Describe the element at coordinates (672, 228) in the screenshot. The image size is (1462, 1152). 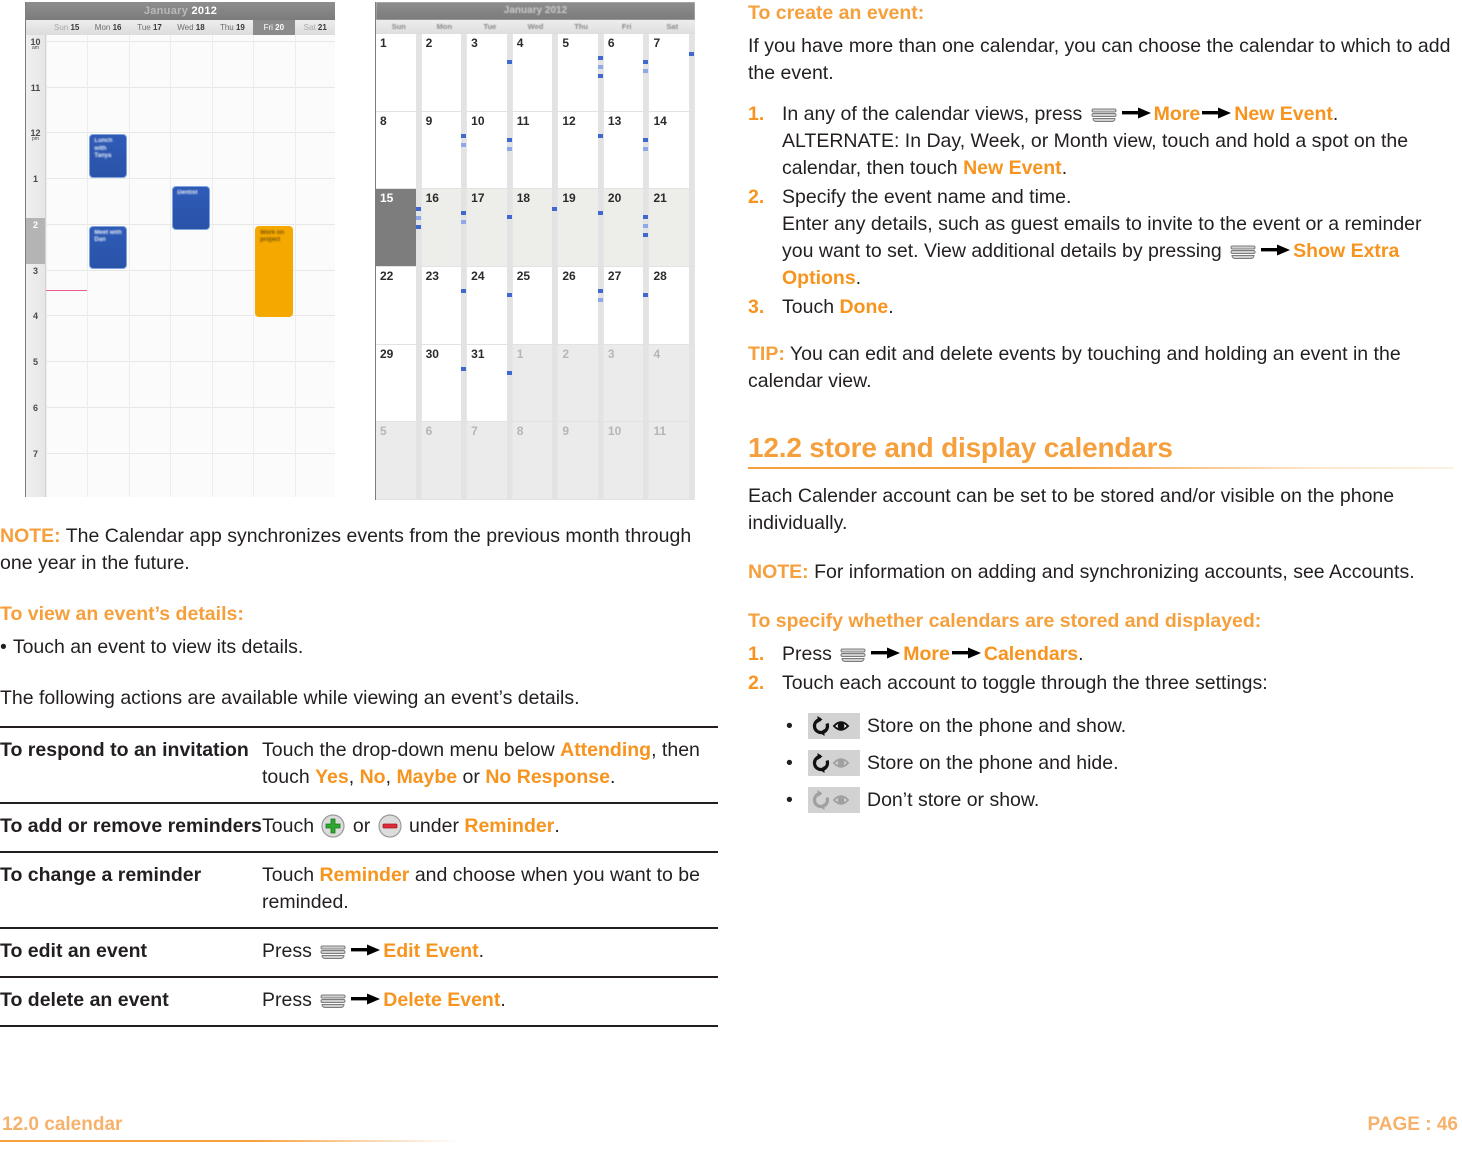
I see `month-day-cell: 21` at that location.